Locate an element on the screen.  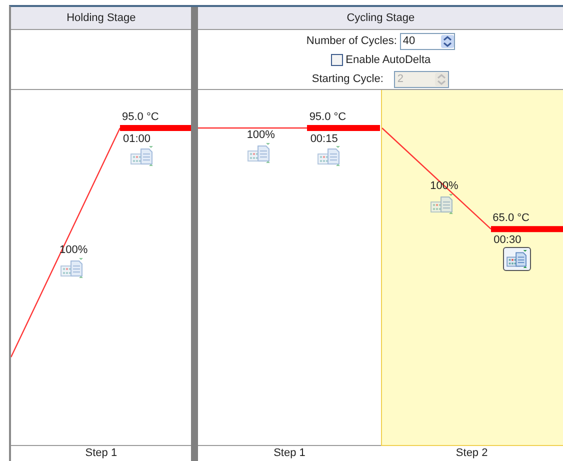
field-label: Starting Cycle: is located at coordinates (348, 79).